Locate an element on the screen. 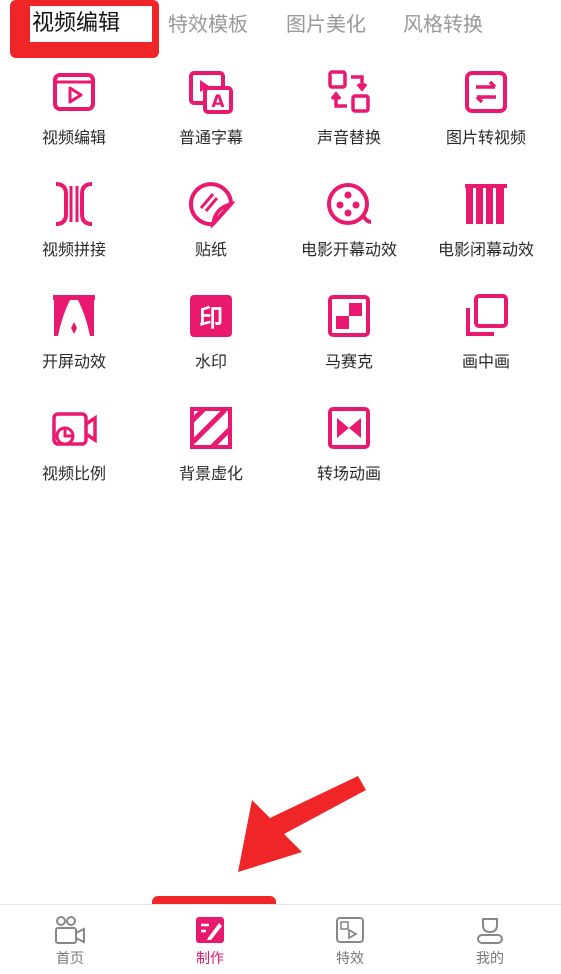 This screenshot has width=561, height=974. subtitle-icon: A is located at coordinates (211, 92).